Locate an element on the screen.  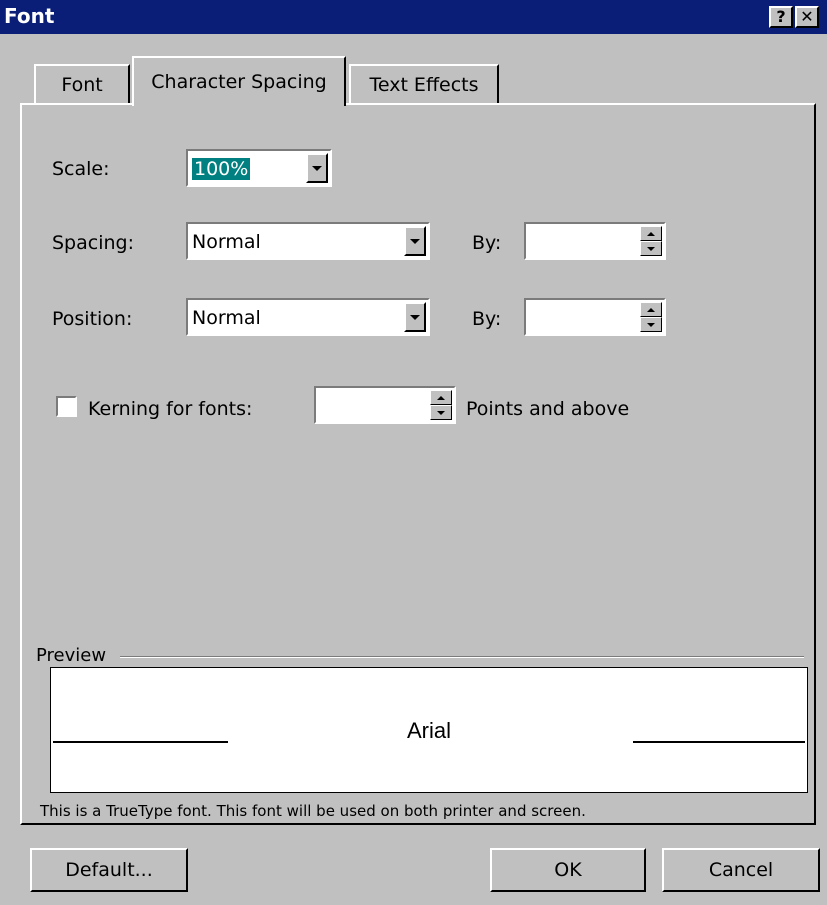
help-button: ? is located at coordinates (781, 17).